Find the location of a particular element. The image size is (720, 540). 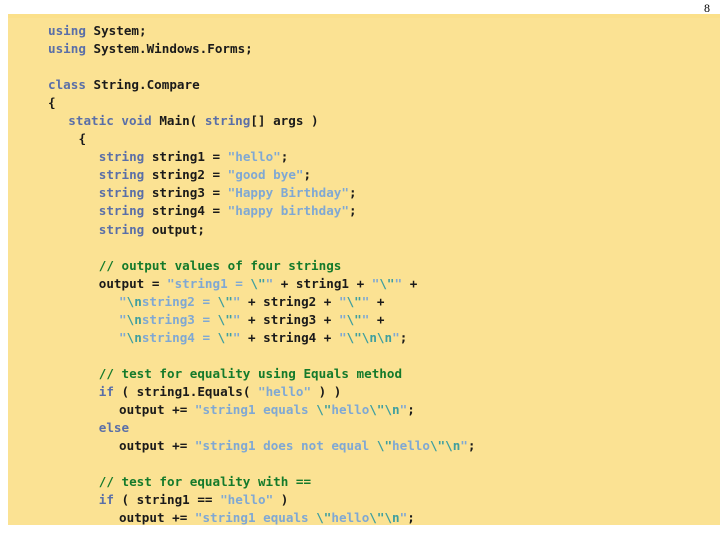

code-line: string string4 = "happy birthday"; is located at coordinates (364, 211).